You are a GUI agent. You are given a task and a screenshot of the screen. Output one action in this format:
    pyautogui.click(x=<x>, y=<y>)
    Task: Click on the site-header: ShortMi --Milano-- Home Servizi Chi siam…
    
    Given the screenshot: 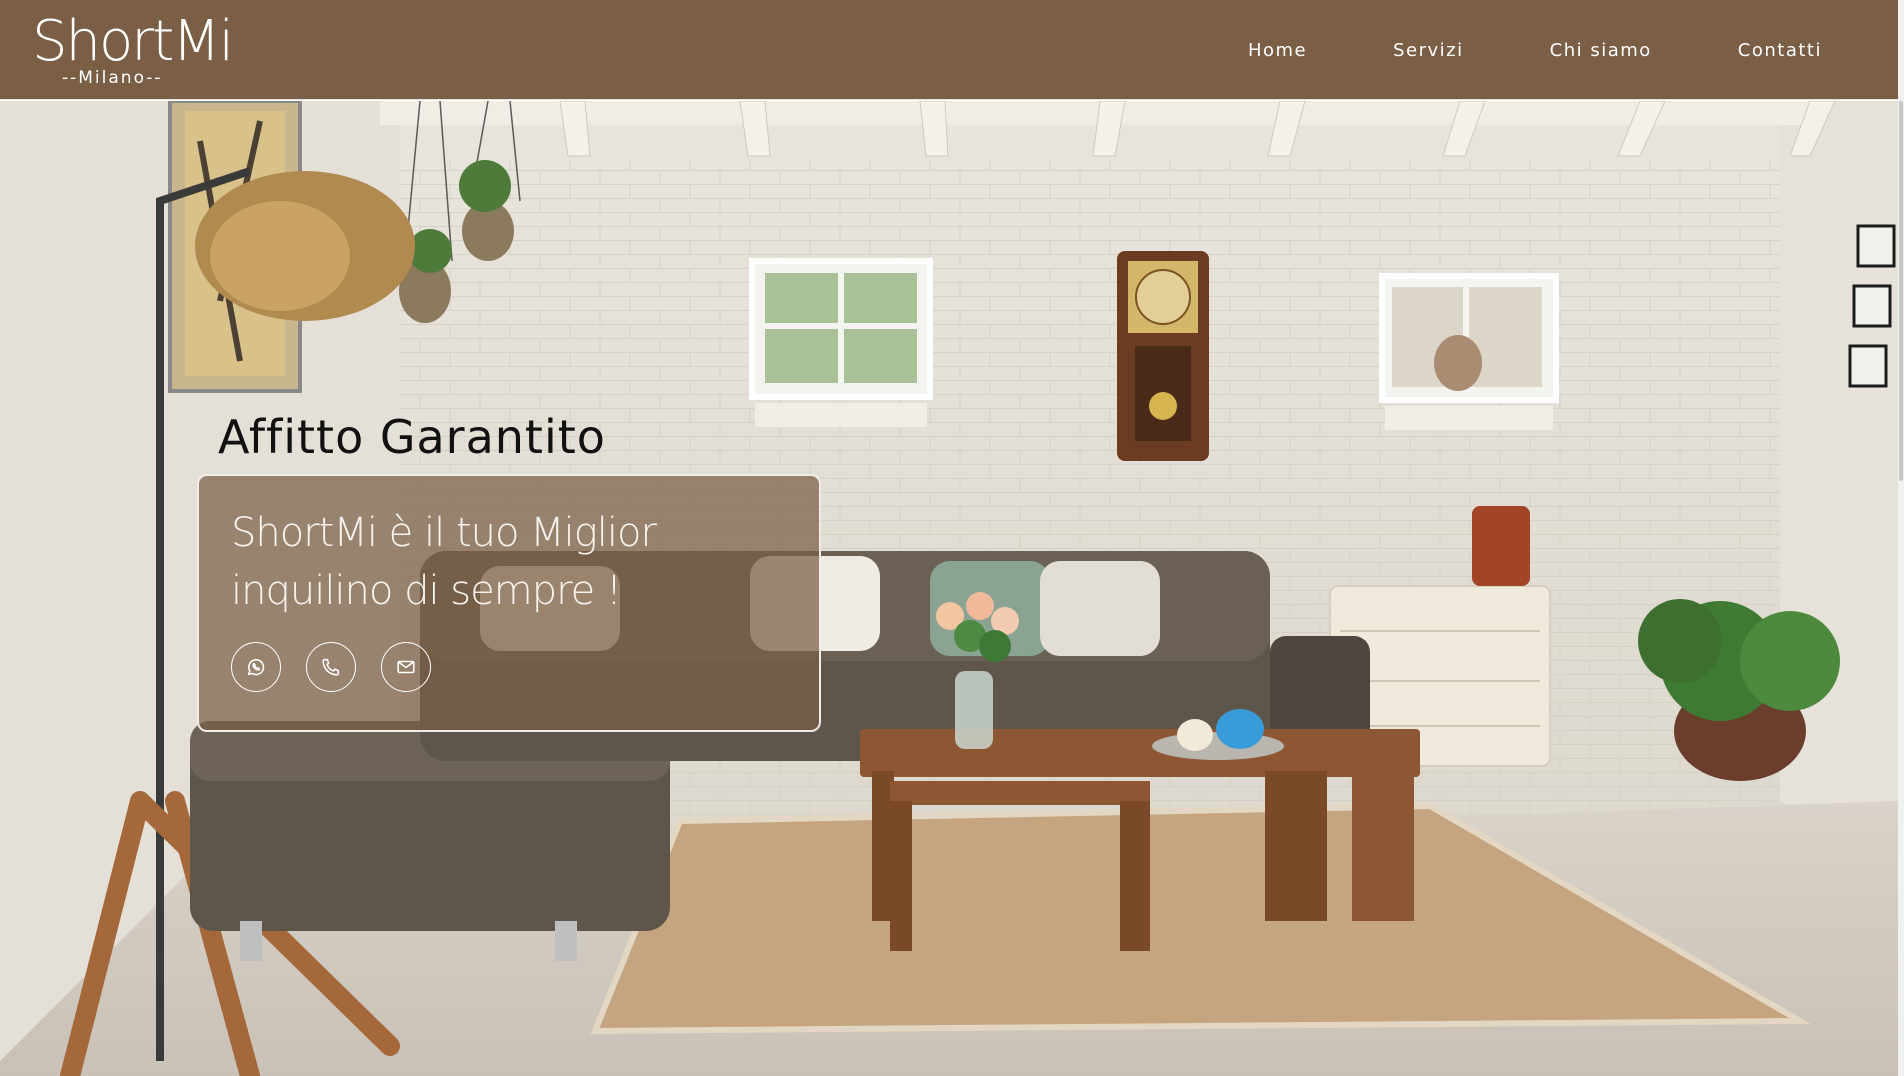 What is the action you would take?
    pyautogui.click(x=949, y=50)
    